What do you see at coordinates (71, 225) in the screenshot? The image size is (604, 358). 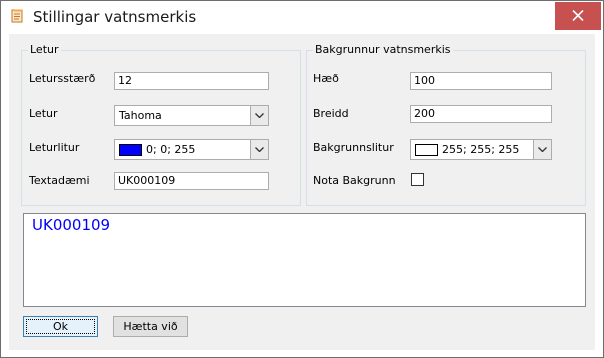 I see `preview-text: UK000109` at bounding box center [71, 225].